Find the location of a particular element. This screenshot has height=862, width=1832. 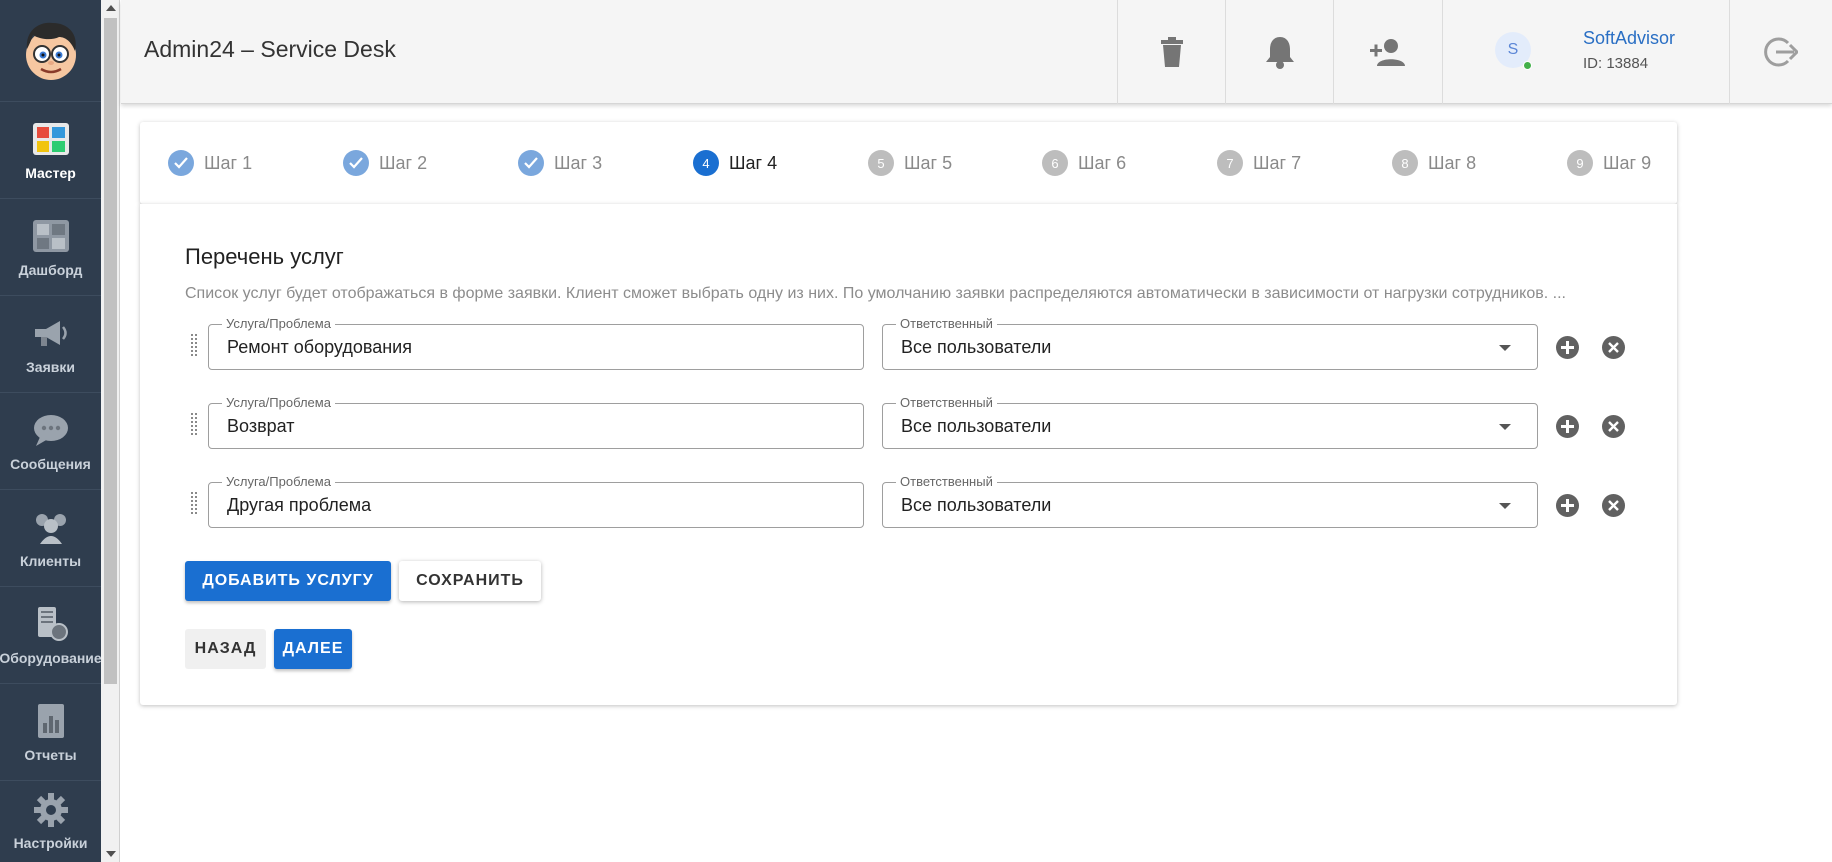

step-3: Шаг 3 is located at coordinates (560, 163).